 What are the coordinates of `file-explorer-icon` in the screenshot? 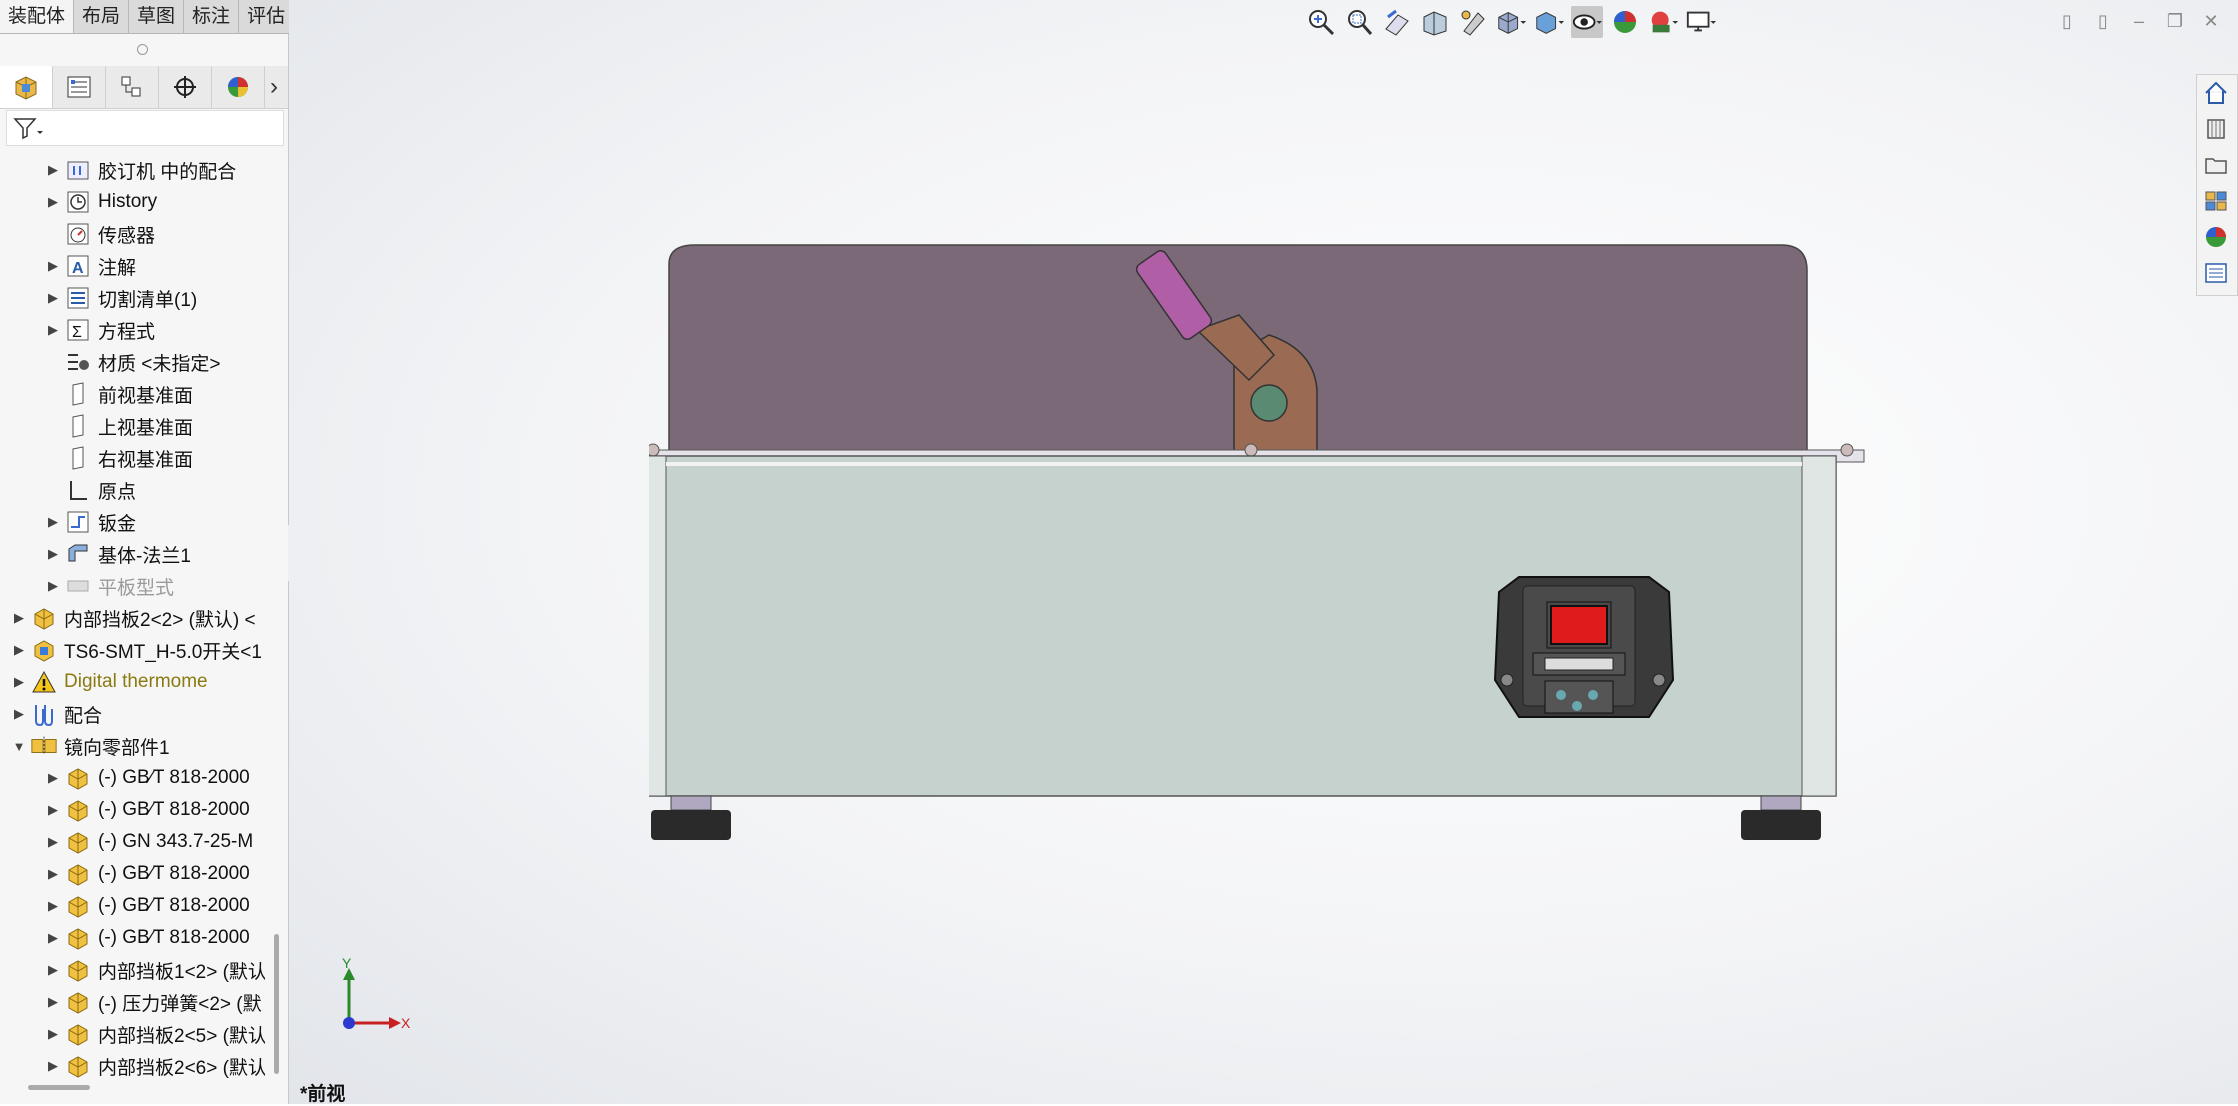 It's located at (2216, 165).